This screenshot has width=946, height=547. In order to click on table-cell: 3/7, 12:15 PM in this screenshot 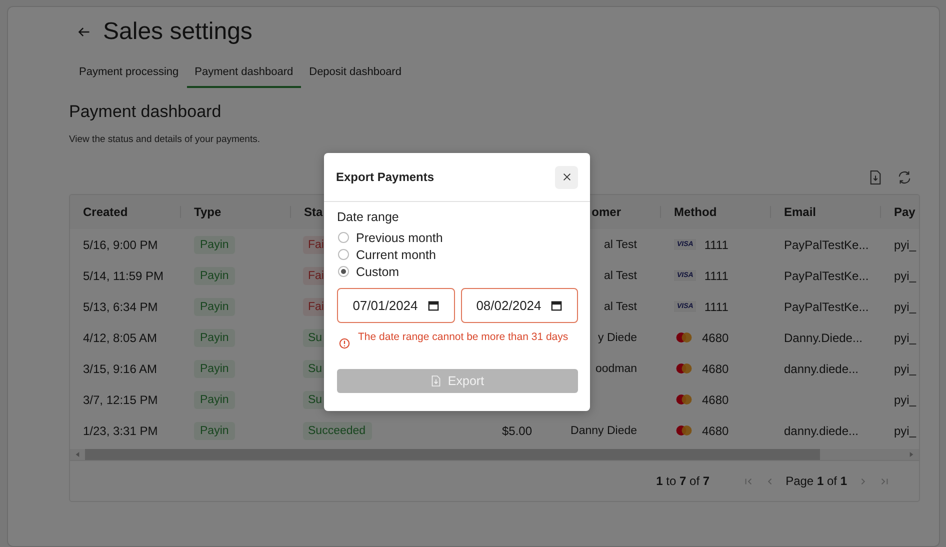, I will do `click(120, 399)`.